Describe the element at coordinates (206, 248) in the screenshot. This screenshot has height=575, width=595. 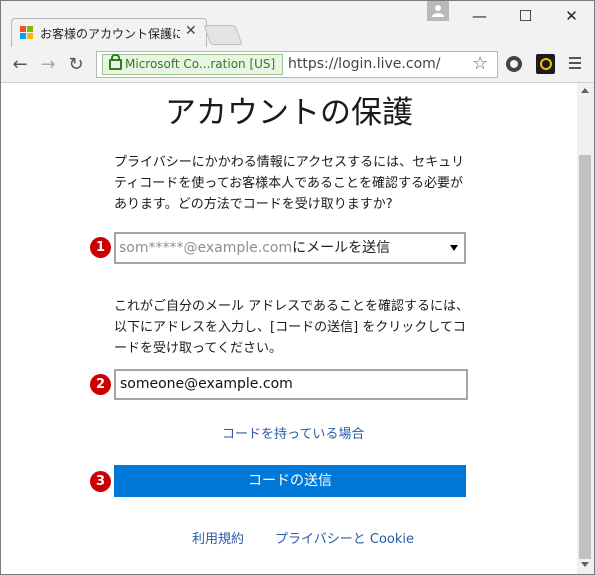
I see `masked-email: som*****@example.com` at that location.